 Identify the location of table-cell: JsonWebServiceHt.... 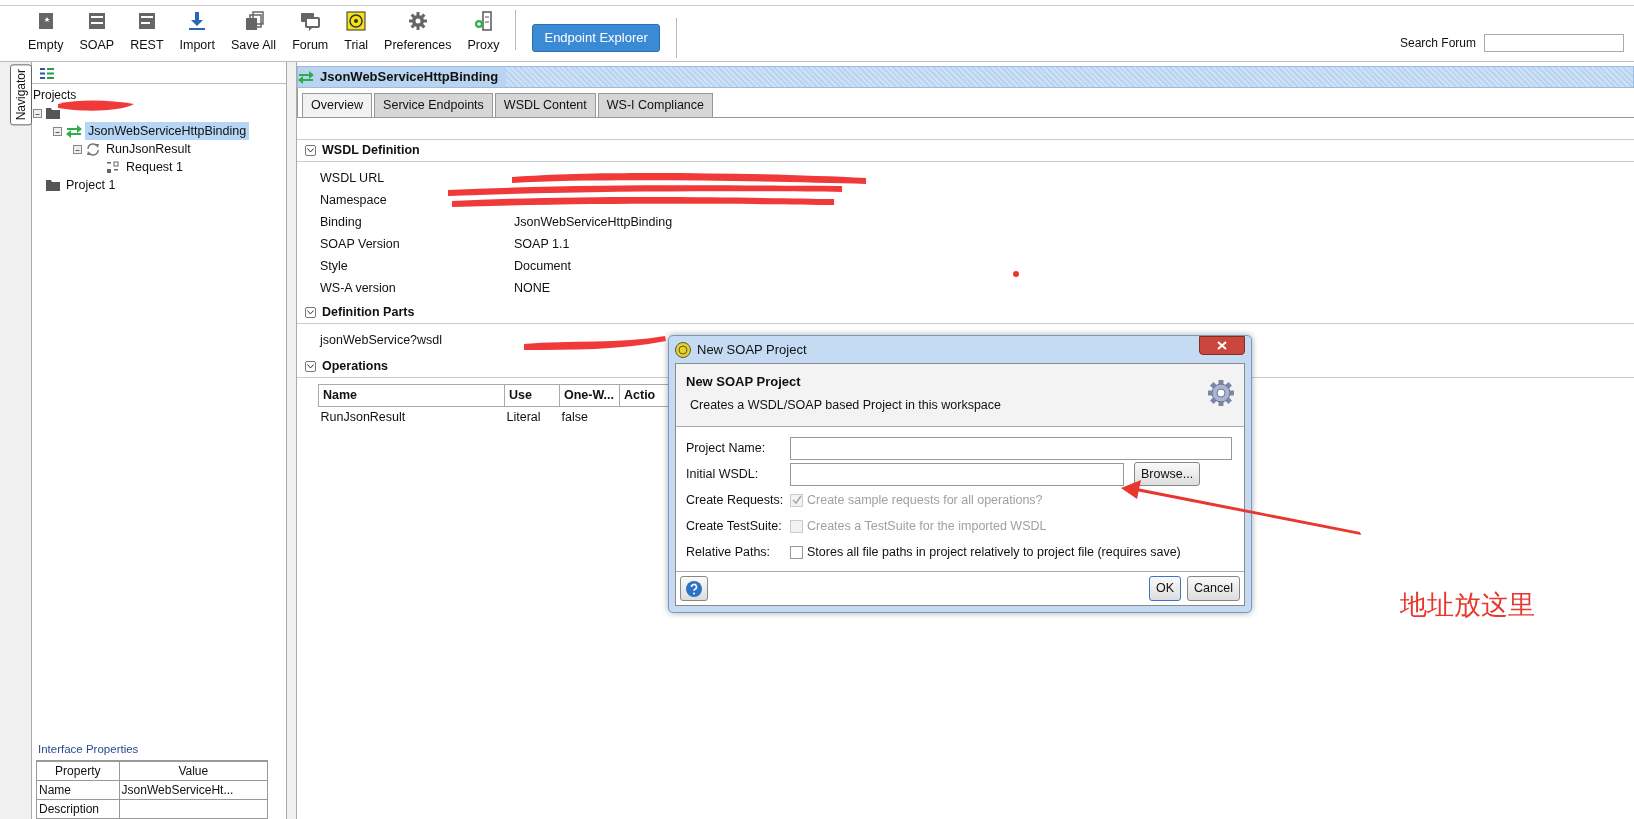
(193, 790).